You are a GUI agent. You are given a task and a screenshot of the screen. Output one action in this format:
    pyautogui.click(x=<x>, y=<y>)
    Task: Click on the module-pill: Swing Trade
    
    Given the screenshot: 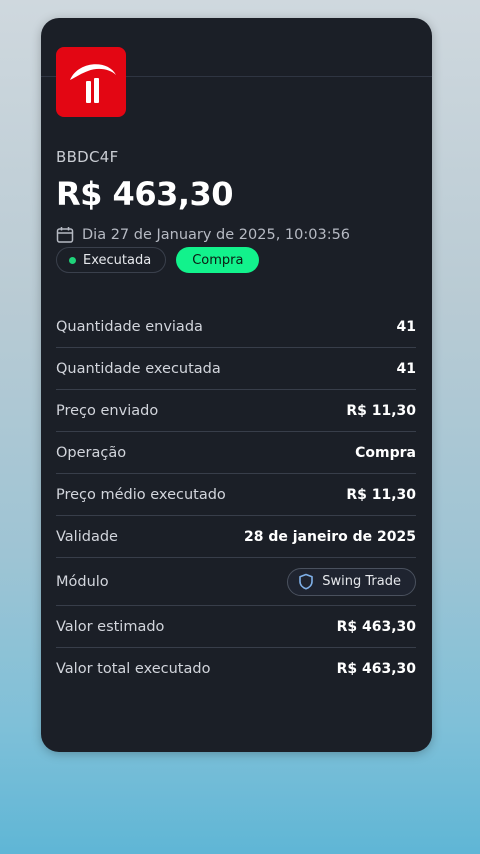 What is the action you would take?
    pyautogui.click(x=351, y=581)
    